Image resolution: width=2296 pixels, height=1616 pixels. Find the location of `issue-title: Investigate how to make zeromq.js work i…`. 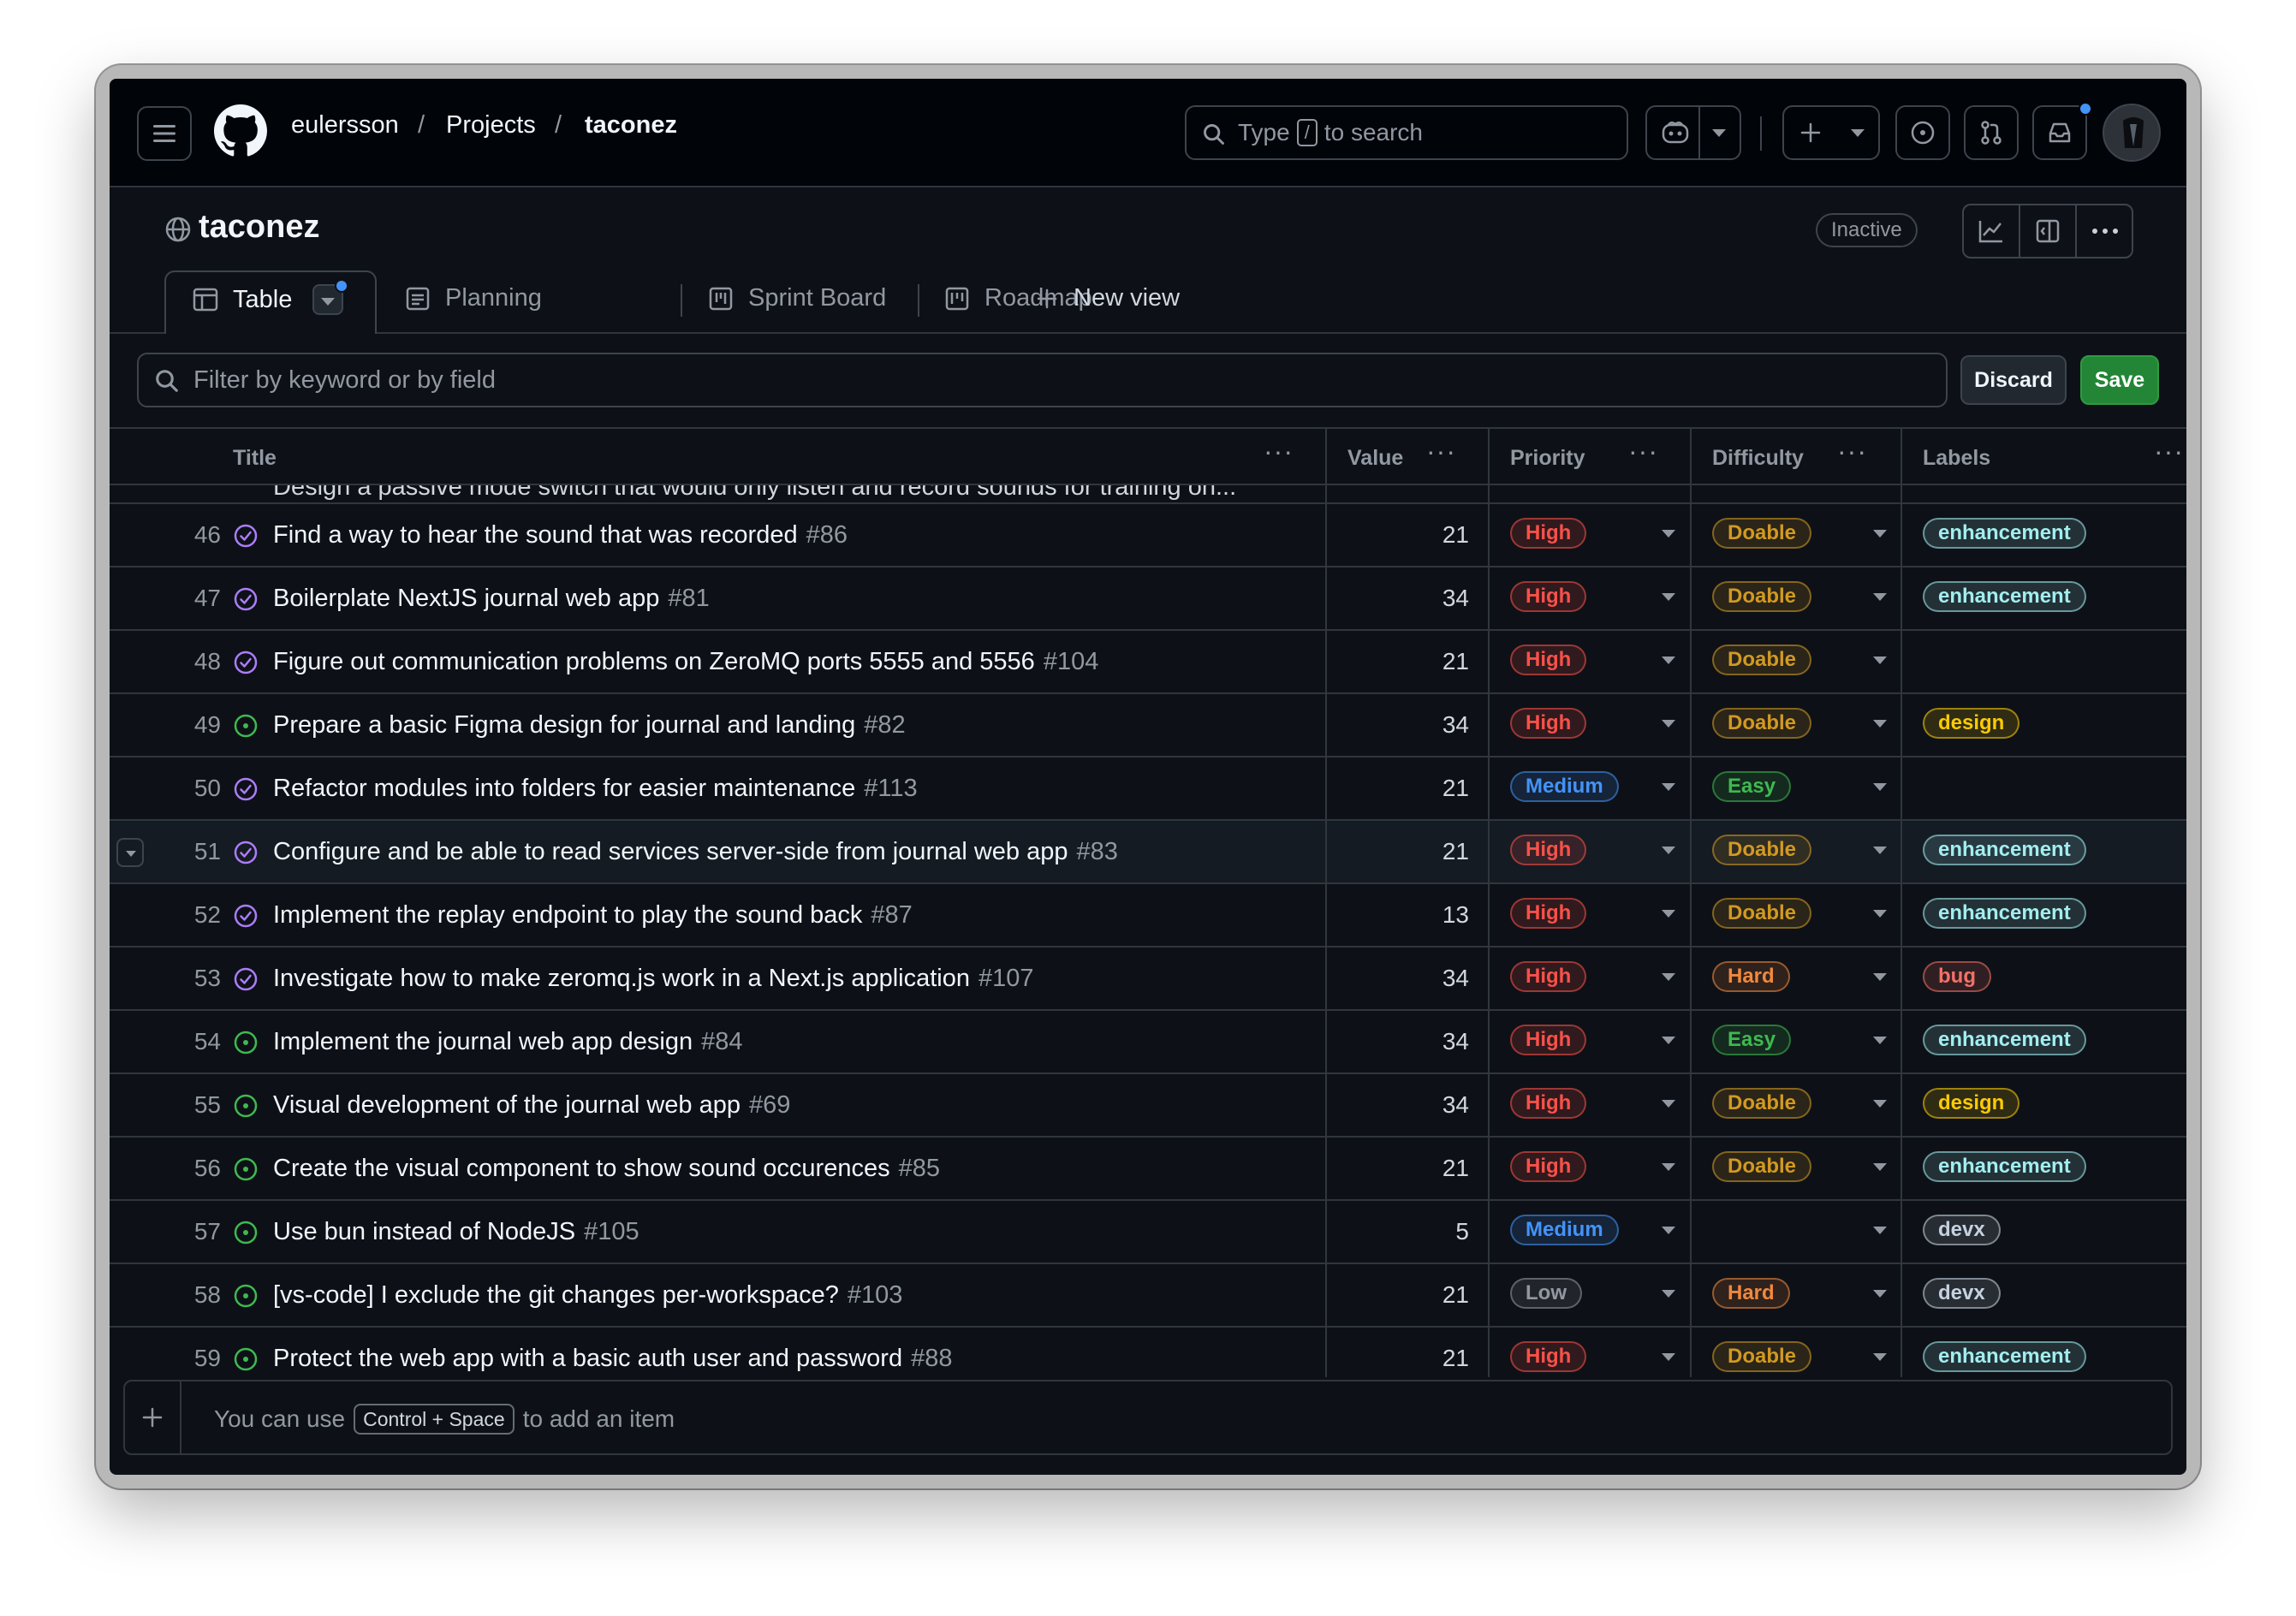

issue-title: Investigate how to make zeromq.js work i… is located at coordinates (621, 978).